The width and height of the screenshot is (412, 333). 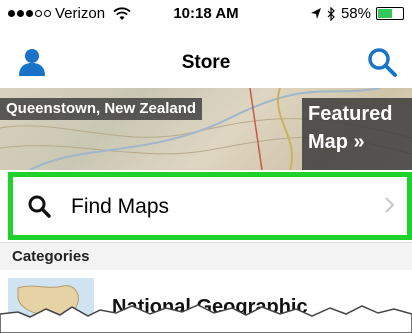 I want to click on location-arrow-icon, so click(x=315, y=13).